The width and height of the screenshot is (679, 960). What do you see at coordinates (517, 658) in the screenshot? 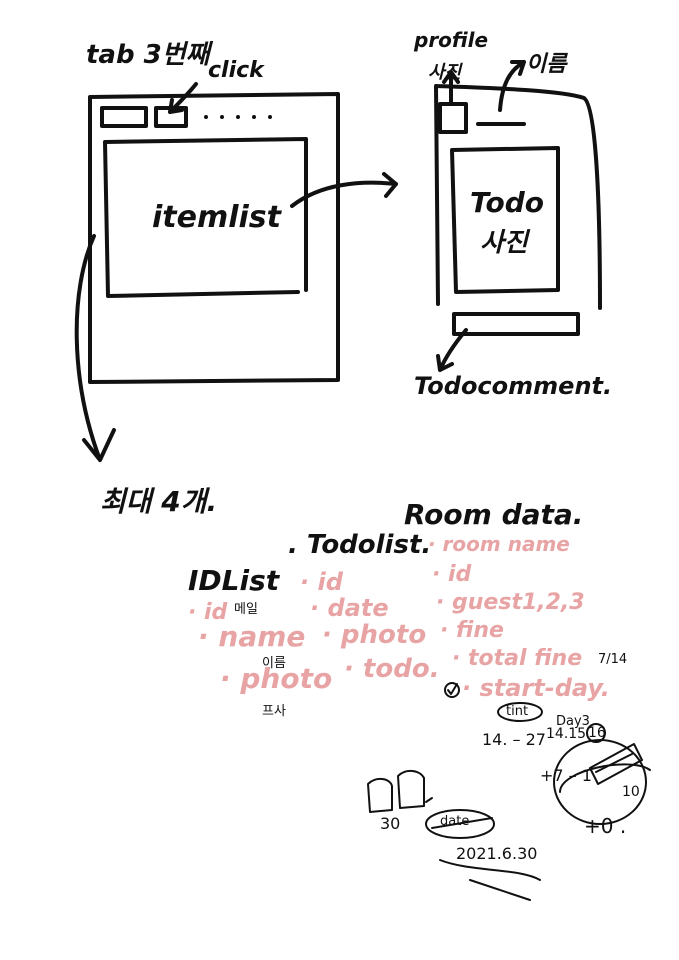
I see `roomdata-item-total-fine: · total fine` at bounding box center [517, 658].